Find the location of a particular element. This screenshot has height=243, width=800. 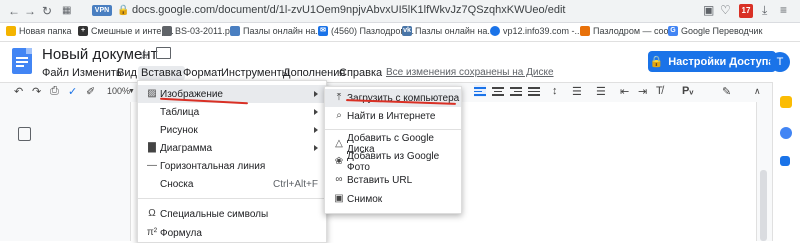

menu-item-insert-url: ∞ Вставить URL is located at coordinates (393, 180).